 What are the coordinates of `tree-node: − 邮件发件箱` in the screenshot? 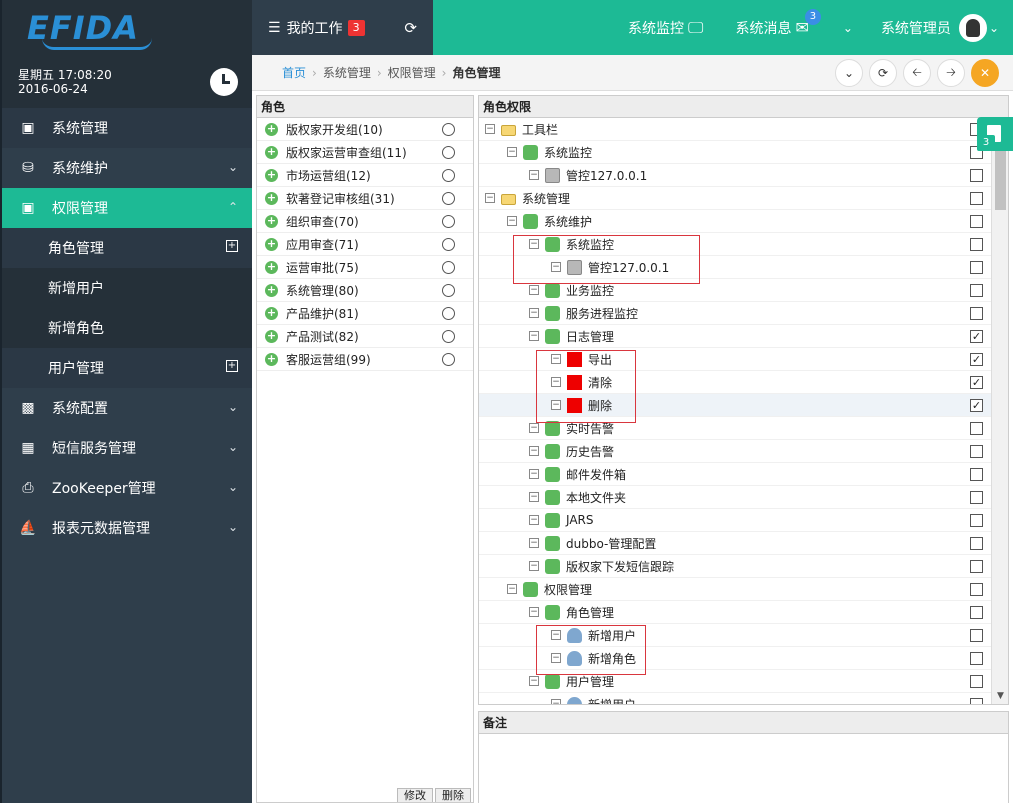 It's located at (735, 474).